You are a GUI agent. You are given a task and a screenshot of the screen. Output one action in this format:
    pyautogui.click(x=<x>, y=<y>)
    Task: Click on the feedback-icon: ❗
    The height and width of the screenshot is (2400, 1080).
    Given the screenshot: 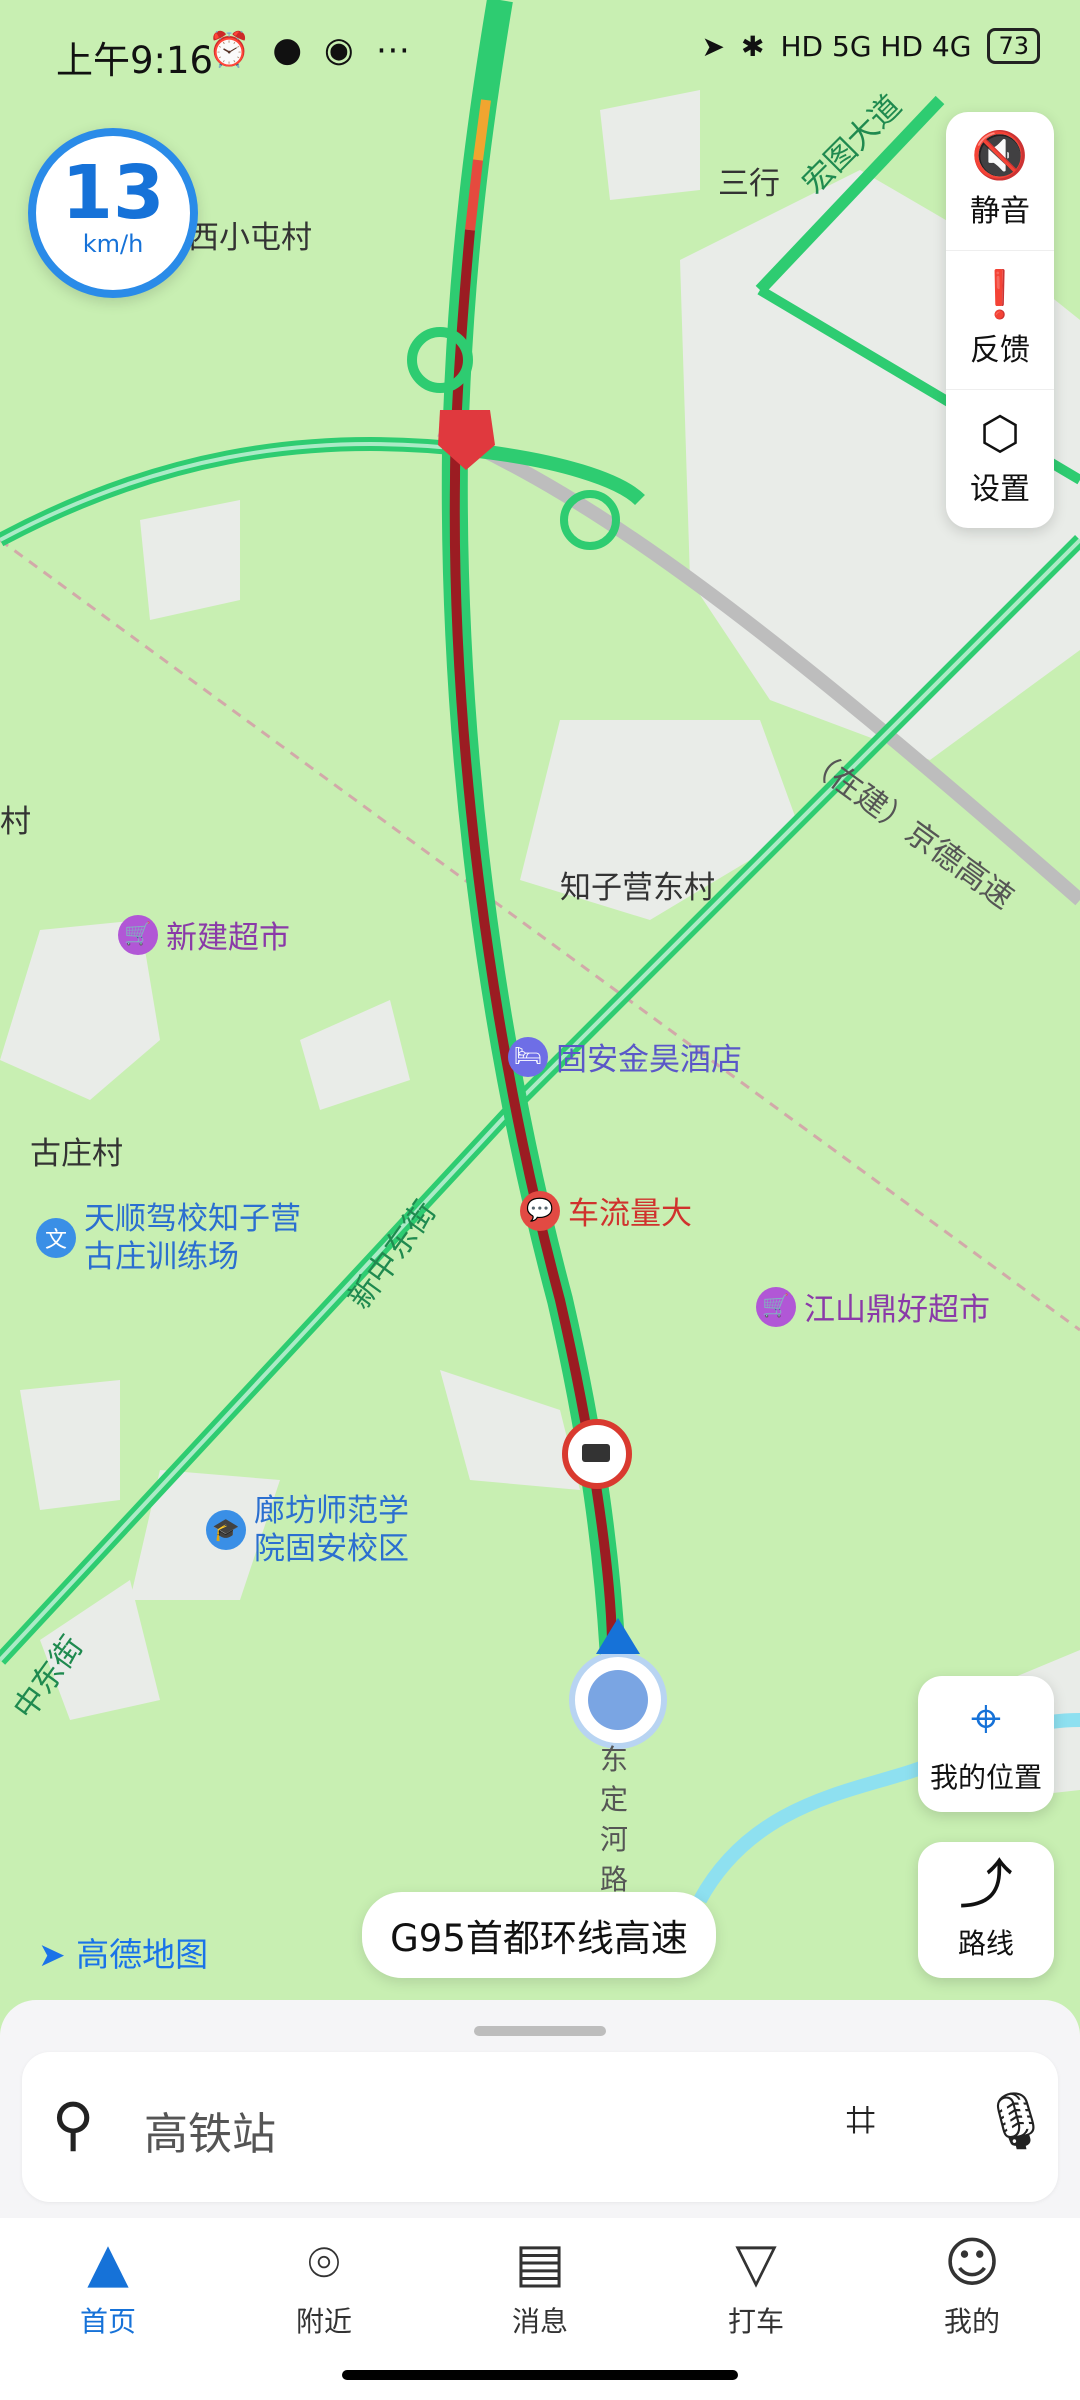 What is the action you would take?
    pyautogui.click(x=1000, y=294)
    